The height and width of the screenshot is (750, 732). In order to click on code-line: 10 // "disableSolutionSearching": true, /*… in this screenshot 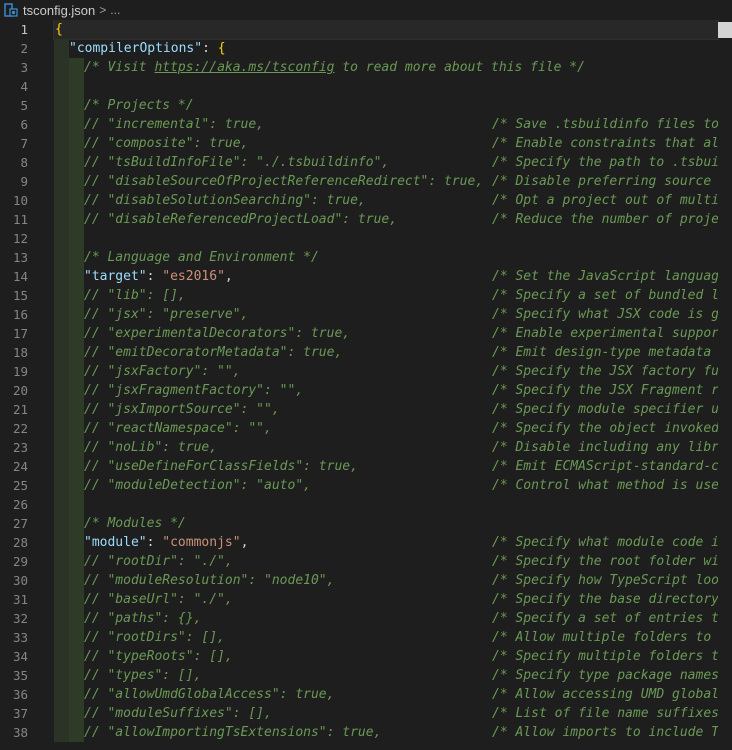, I will do `click(366, 200)`.